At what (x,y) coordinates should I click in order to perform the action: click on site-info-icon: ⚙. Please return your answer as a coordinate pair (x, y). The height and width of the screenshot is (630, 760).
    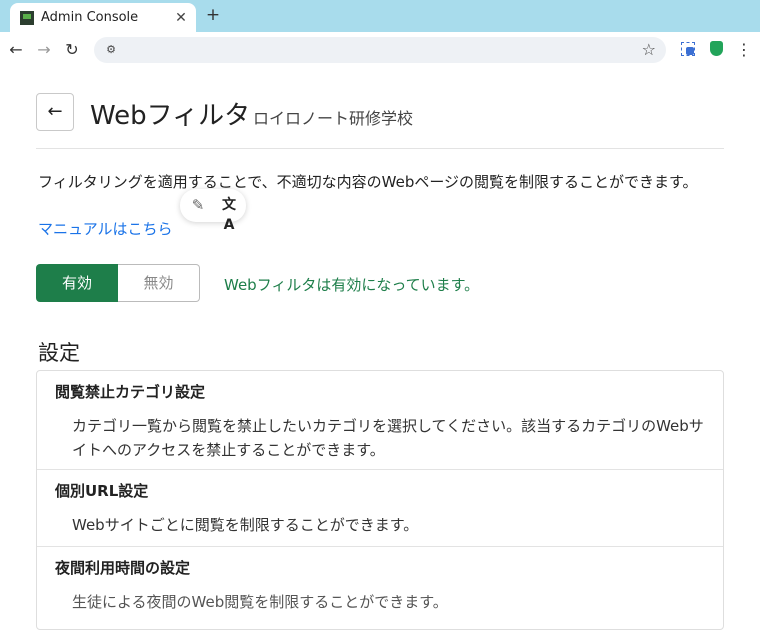
    Looking at the image, I should click on (111, 50).